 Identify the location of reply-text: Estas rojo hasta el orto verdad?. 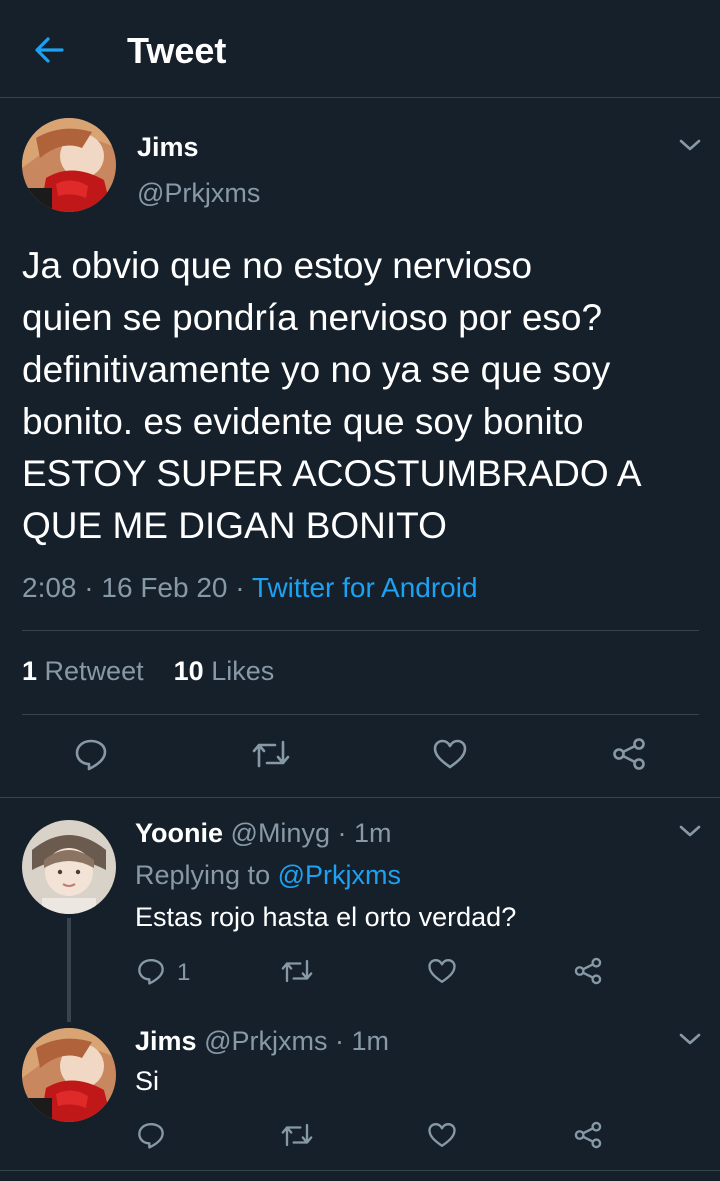
(326, 917).